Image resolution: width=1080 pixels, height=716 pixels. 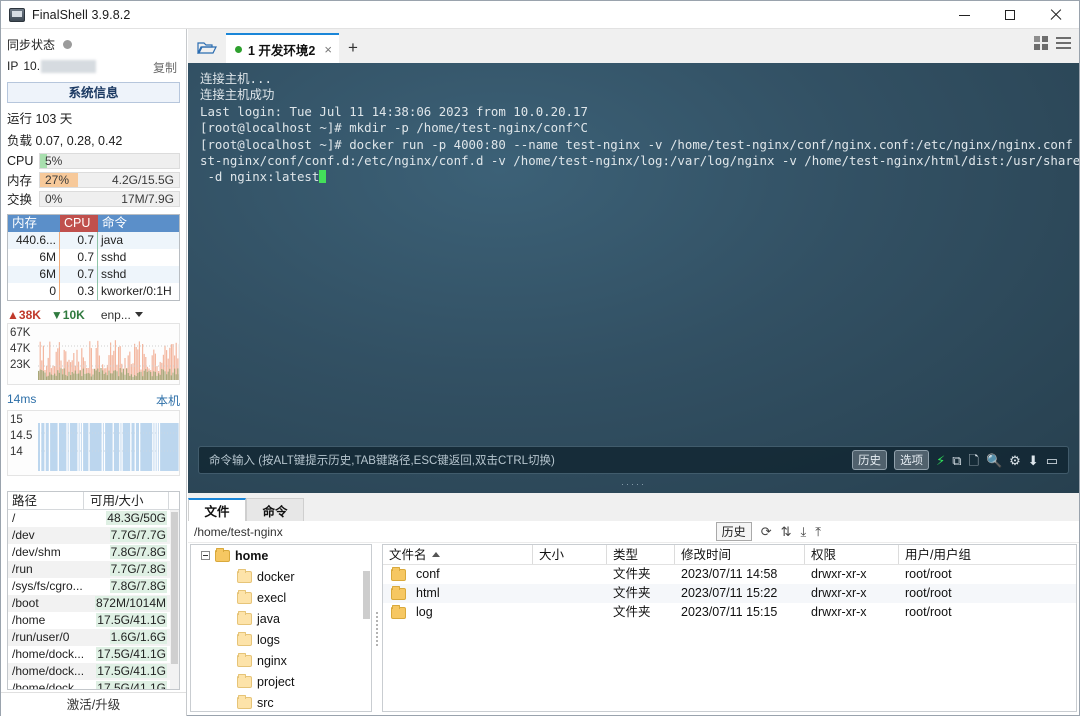 What do you see at coordinates (93, 291) in the screenshot?
I see `process-row: 0 0.3 kworker/0:1H` at bounding box center [93, 291].